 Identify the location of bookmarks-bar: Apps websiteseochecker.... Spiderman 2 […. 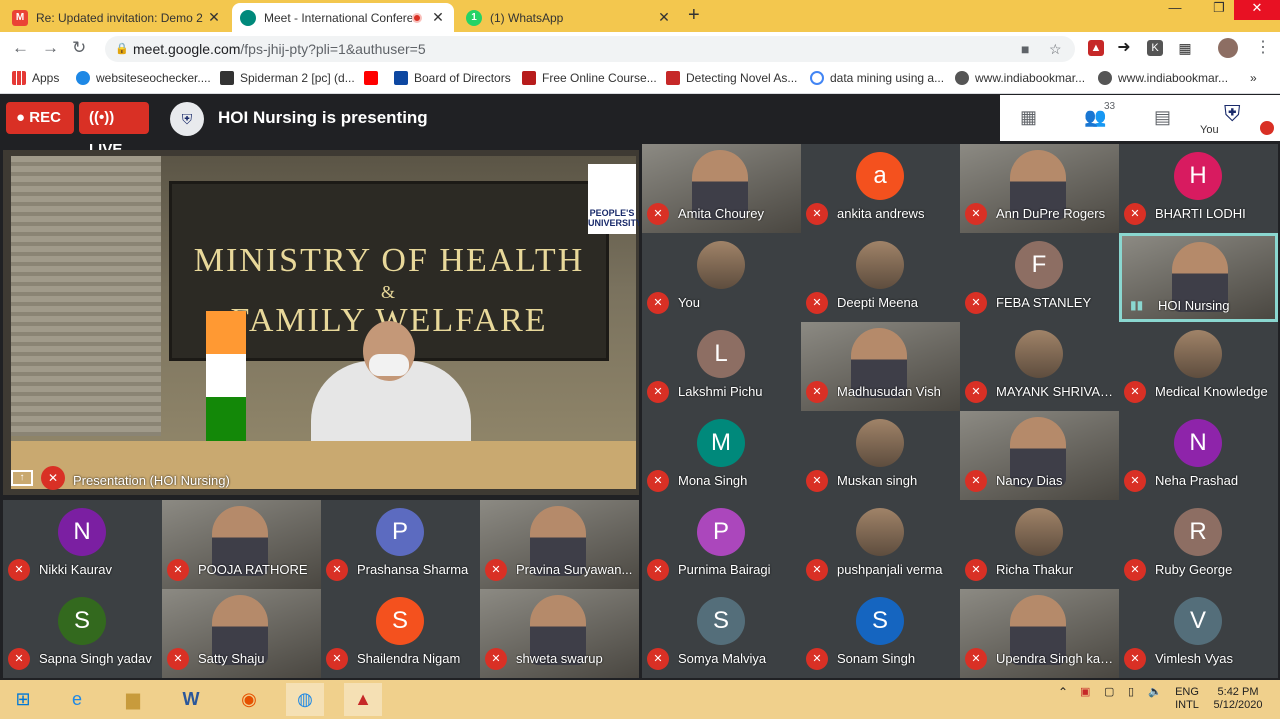
(640, 80).